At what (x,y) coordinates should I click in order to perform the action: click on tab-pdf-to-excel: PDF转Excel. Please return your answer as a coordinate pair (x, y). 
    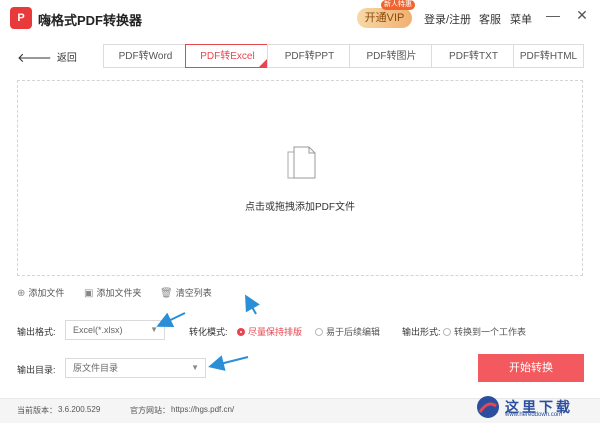
    Looking at the image, I should click on (227, 56).